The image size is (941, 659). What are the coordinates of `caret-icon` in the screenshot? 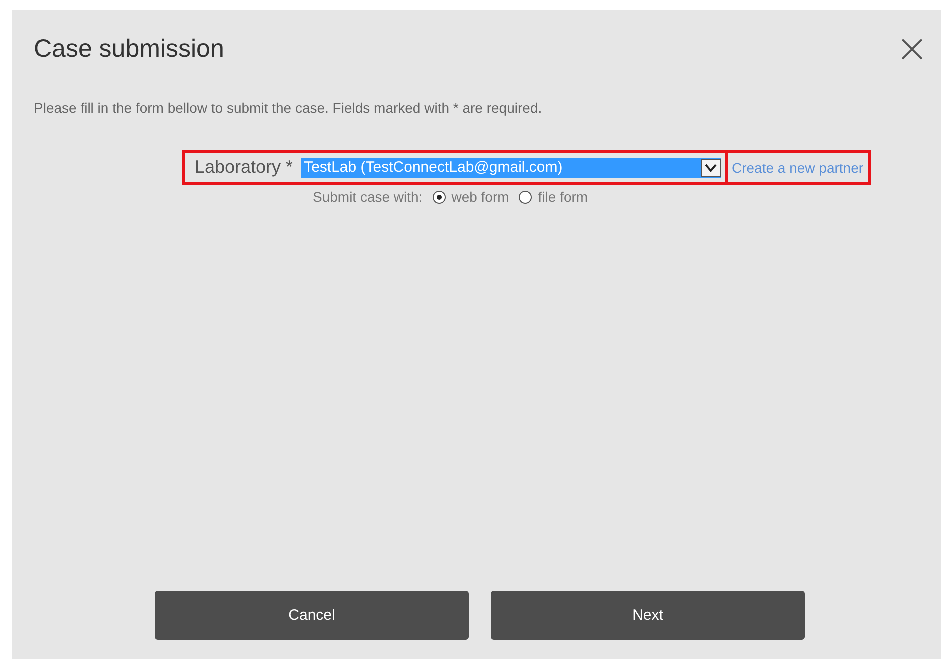 It's located at (711, 167).